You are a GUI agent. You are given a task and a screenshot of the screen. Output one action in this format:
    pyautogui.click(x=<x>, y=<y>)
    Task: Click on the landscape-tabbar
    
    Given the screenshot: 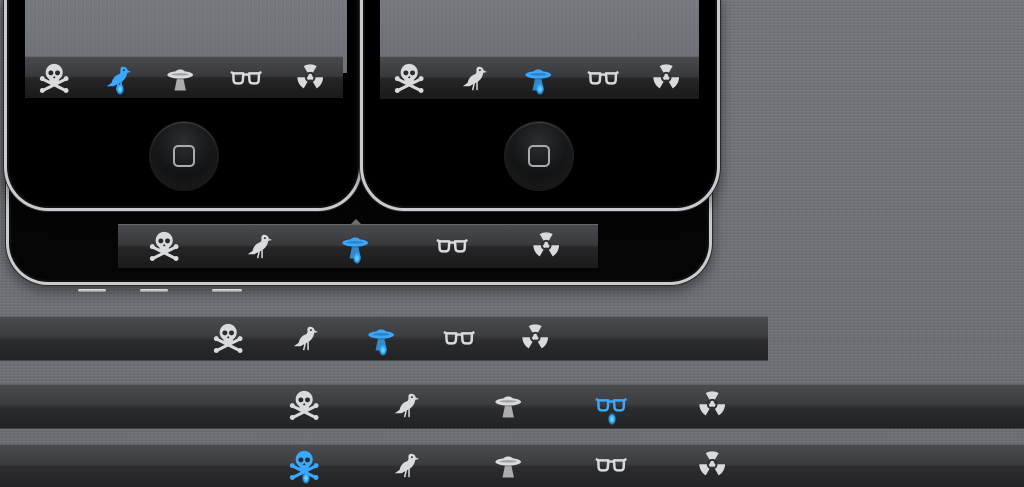 What is the action you would take?
    pyautogui.click(x=358, y=246)
    